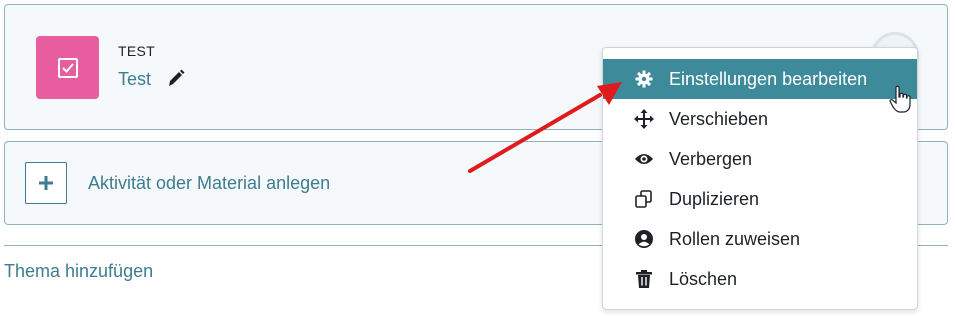 This screenshot has height=316, width=955. What do you see at coordinates (134, 79) in the screenshot?
I see `activity-name-link: Test` at bounding box center [134, 79].